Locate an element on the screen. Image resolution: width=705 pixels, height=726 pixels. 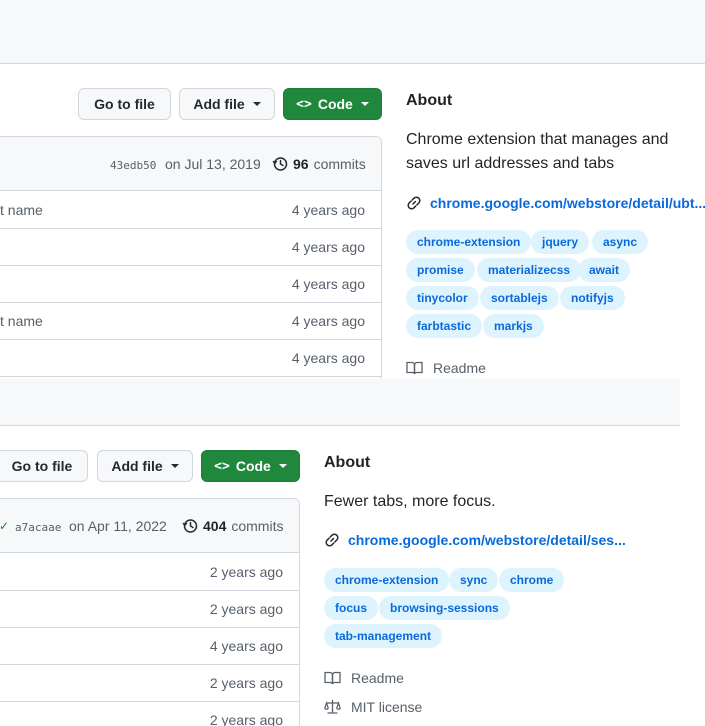
latest-commit-bar: 43edb50 on Jul 13, 2019 96 commits is located at coordinates (190, 164).